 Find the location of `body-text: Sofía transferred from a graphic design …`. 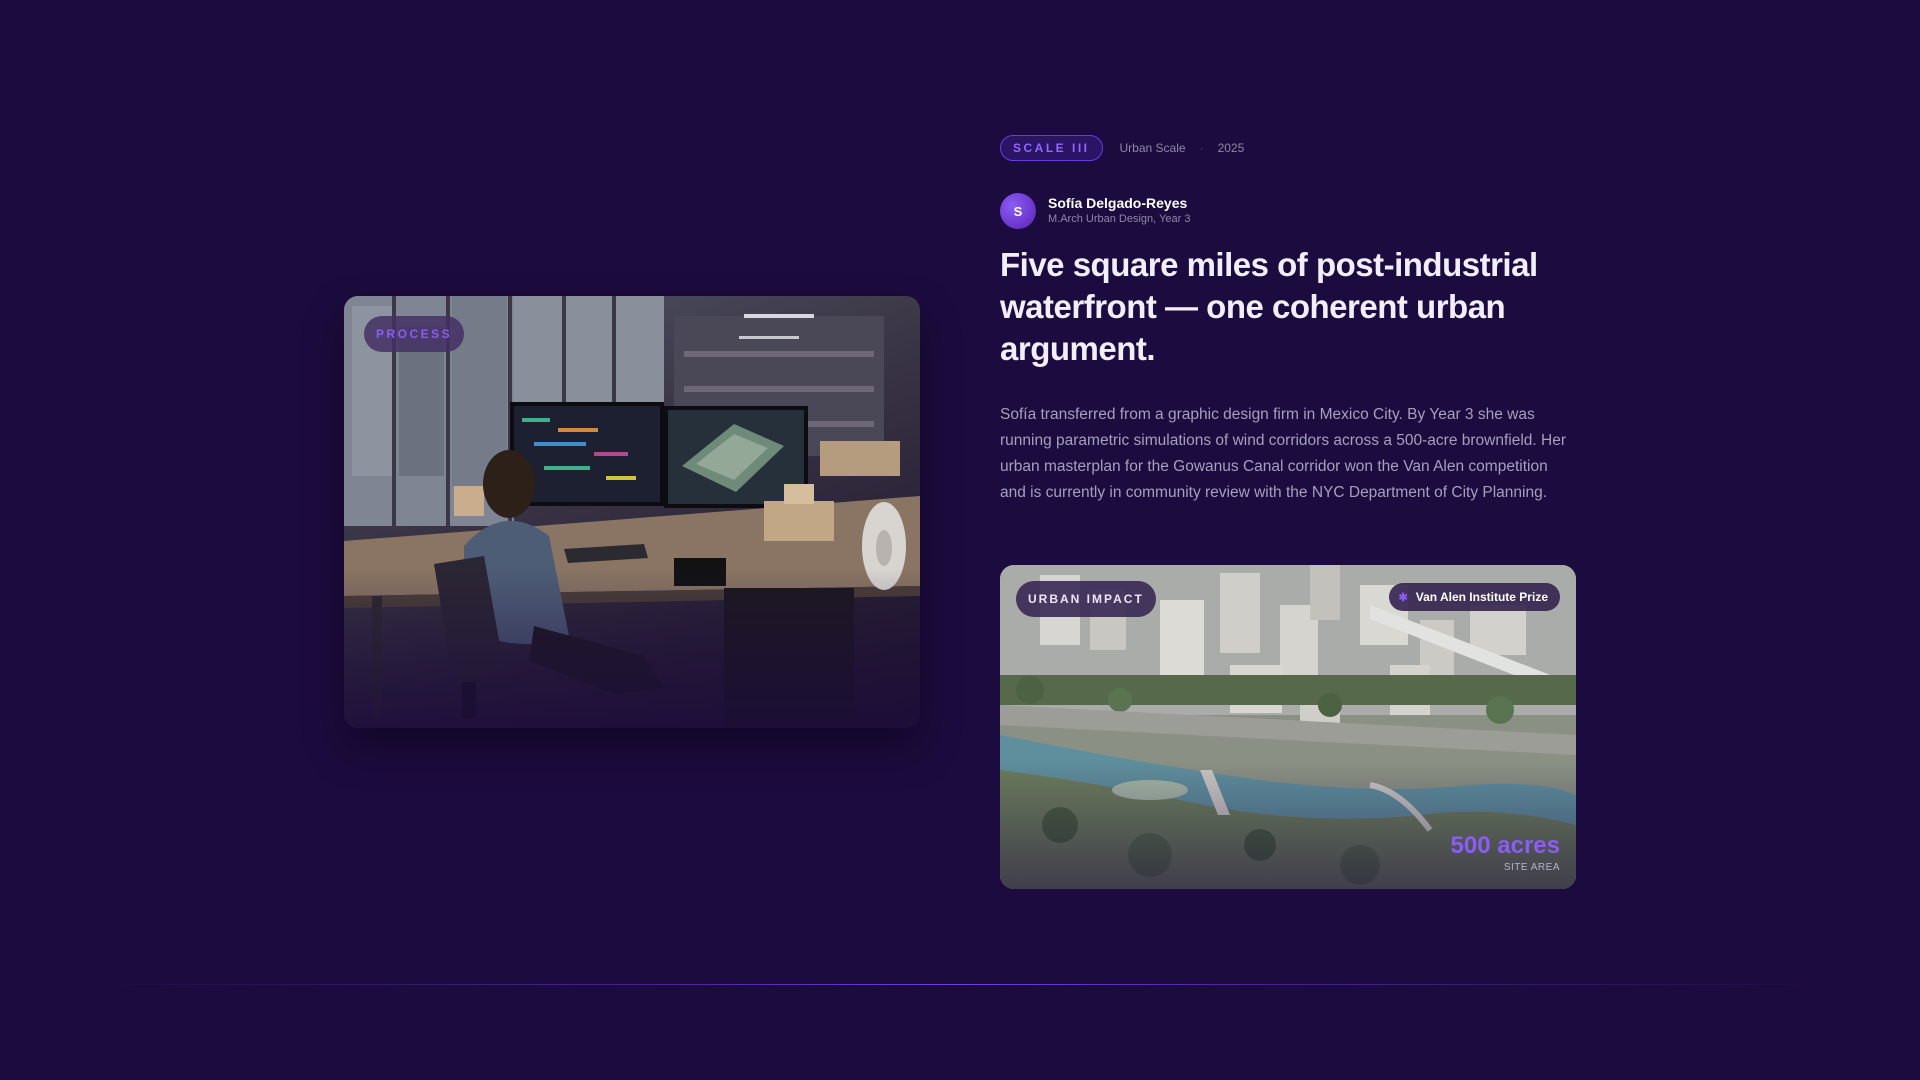

body-text: Sofía transferred from a graphic design … is located at coordinates (1283, 453).